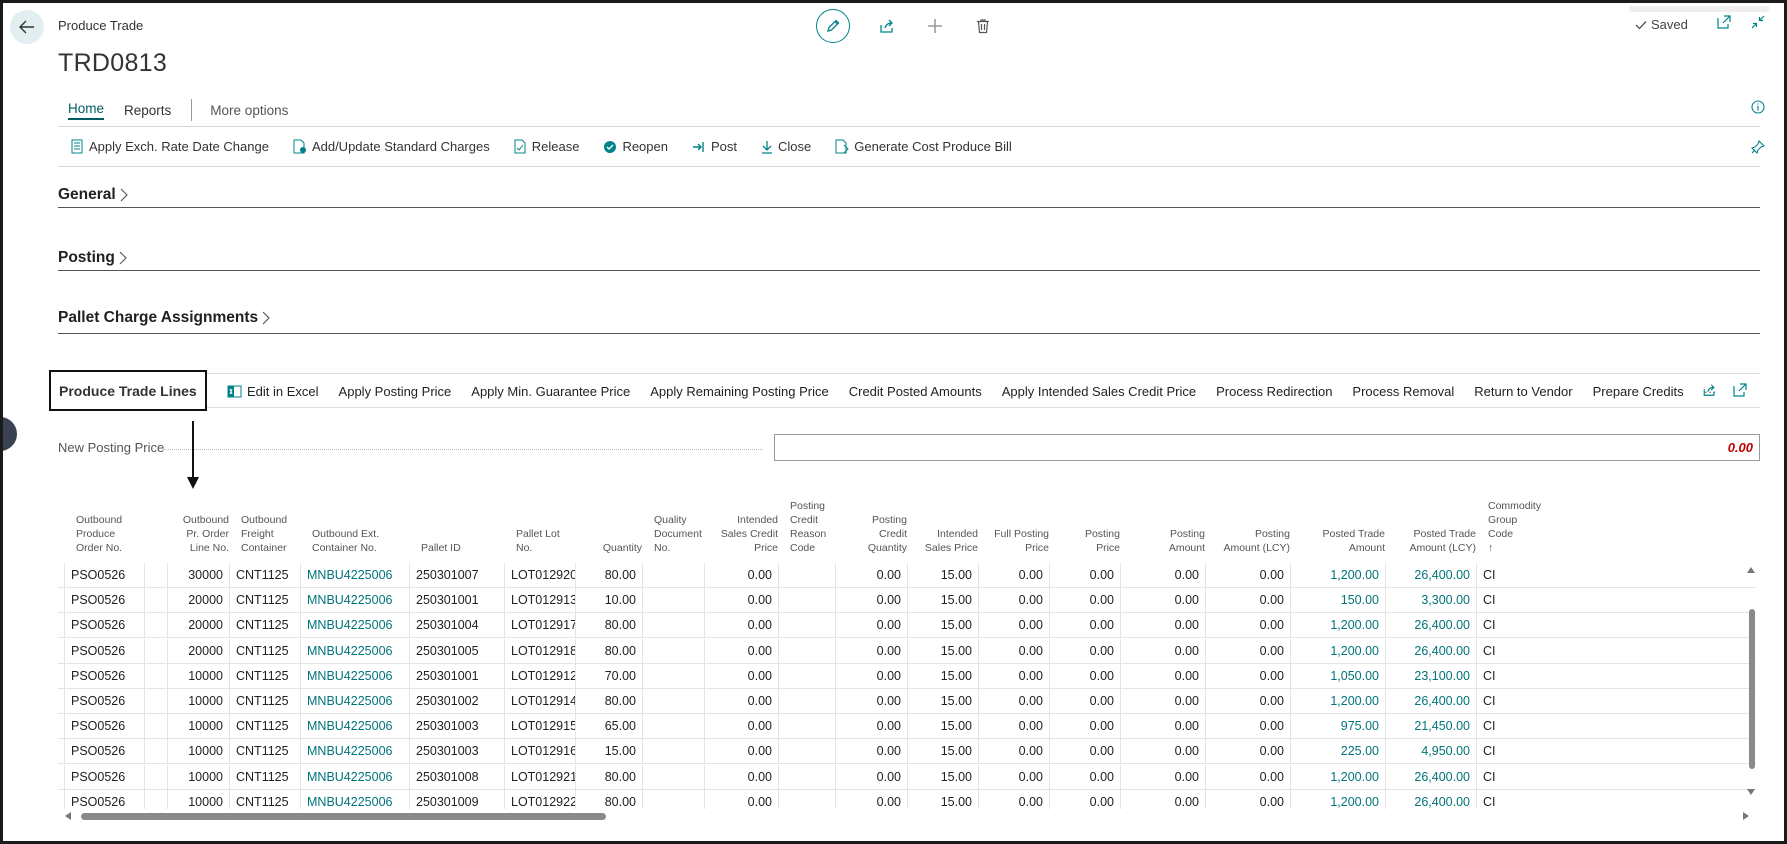 The image size is (1787, 844). I want to click on info-button, so click(1758, 109).